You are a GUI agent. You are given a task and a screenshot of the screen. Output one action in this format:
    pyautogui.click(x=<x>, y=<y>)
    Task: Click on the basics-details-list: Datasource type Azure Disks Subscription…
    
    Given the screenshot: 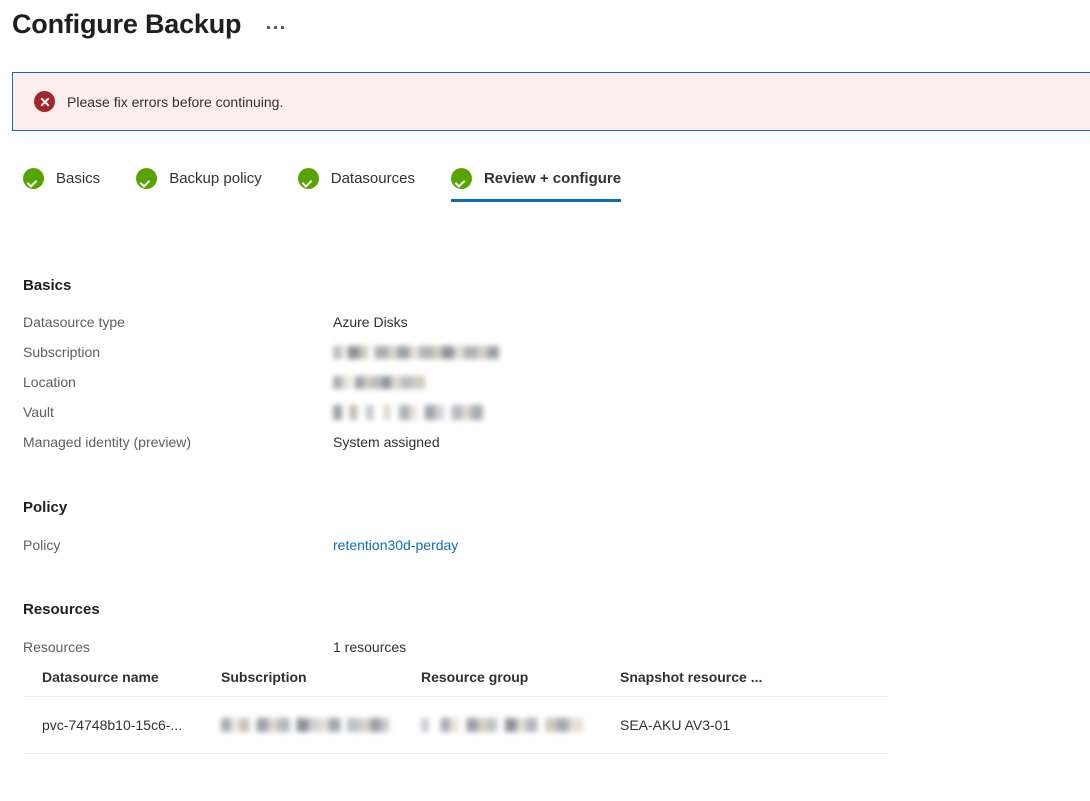 What is the action you would take?
    pyautogui.click(x=261, y=389)
    